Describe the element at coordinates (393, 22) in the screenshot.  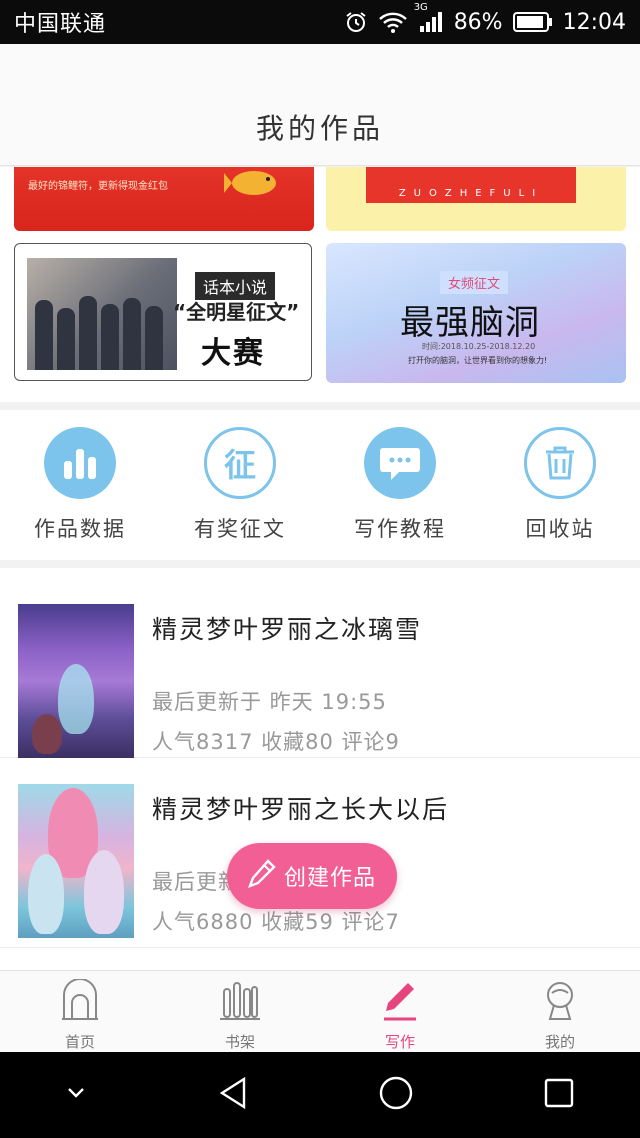
I see `wifi-icon` at that location.